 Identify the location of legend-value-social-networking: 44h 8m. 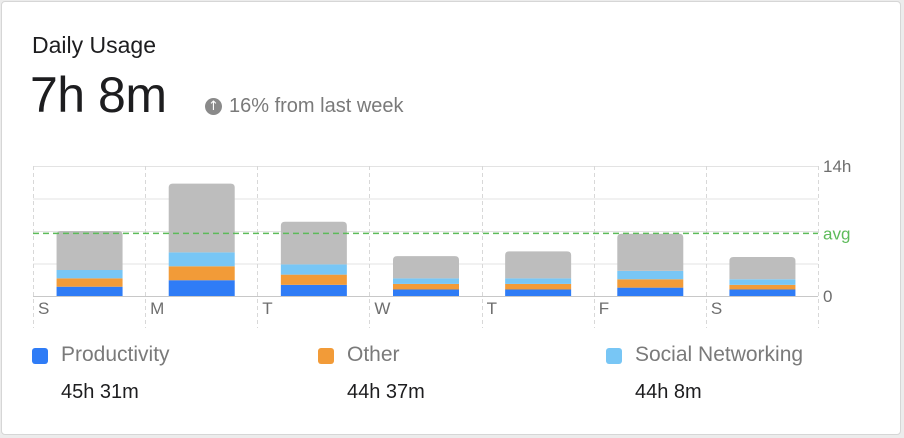
(668, 392).